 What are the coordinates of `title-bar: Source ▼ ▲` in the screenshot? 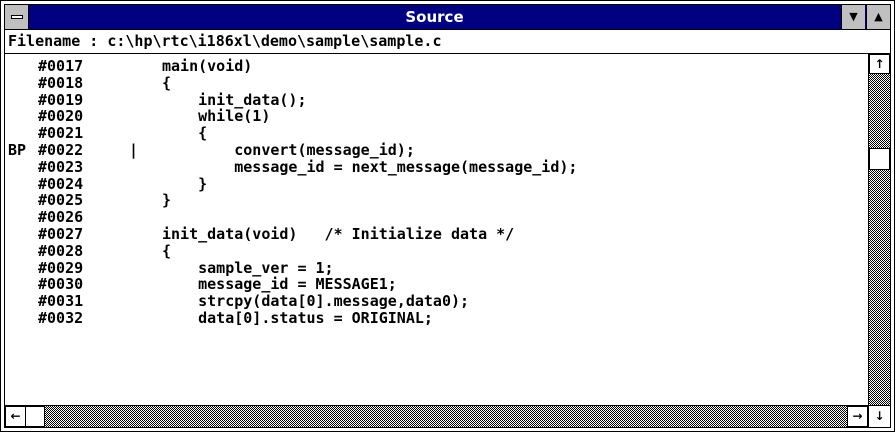 It's located at (447, 17).